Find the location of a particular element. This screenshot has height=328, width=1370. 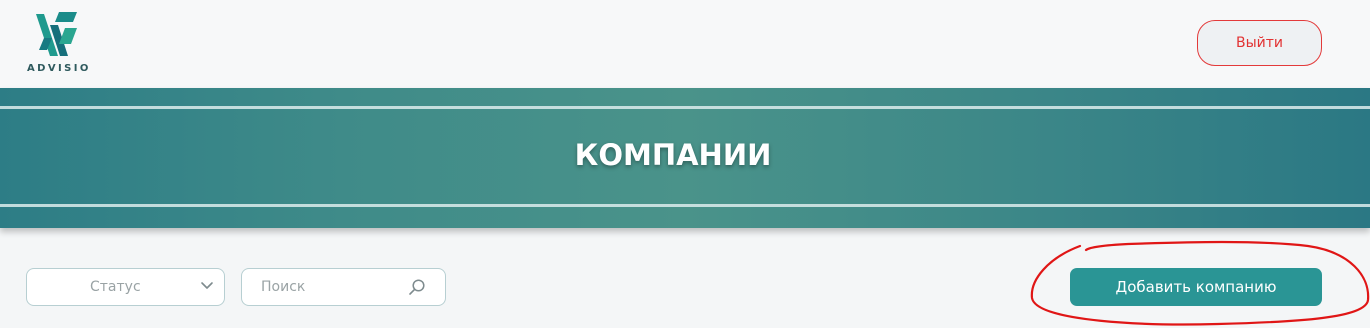

search-box is located at coordinates (343, 287).